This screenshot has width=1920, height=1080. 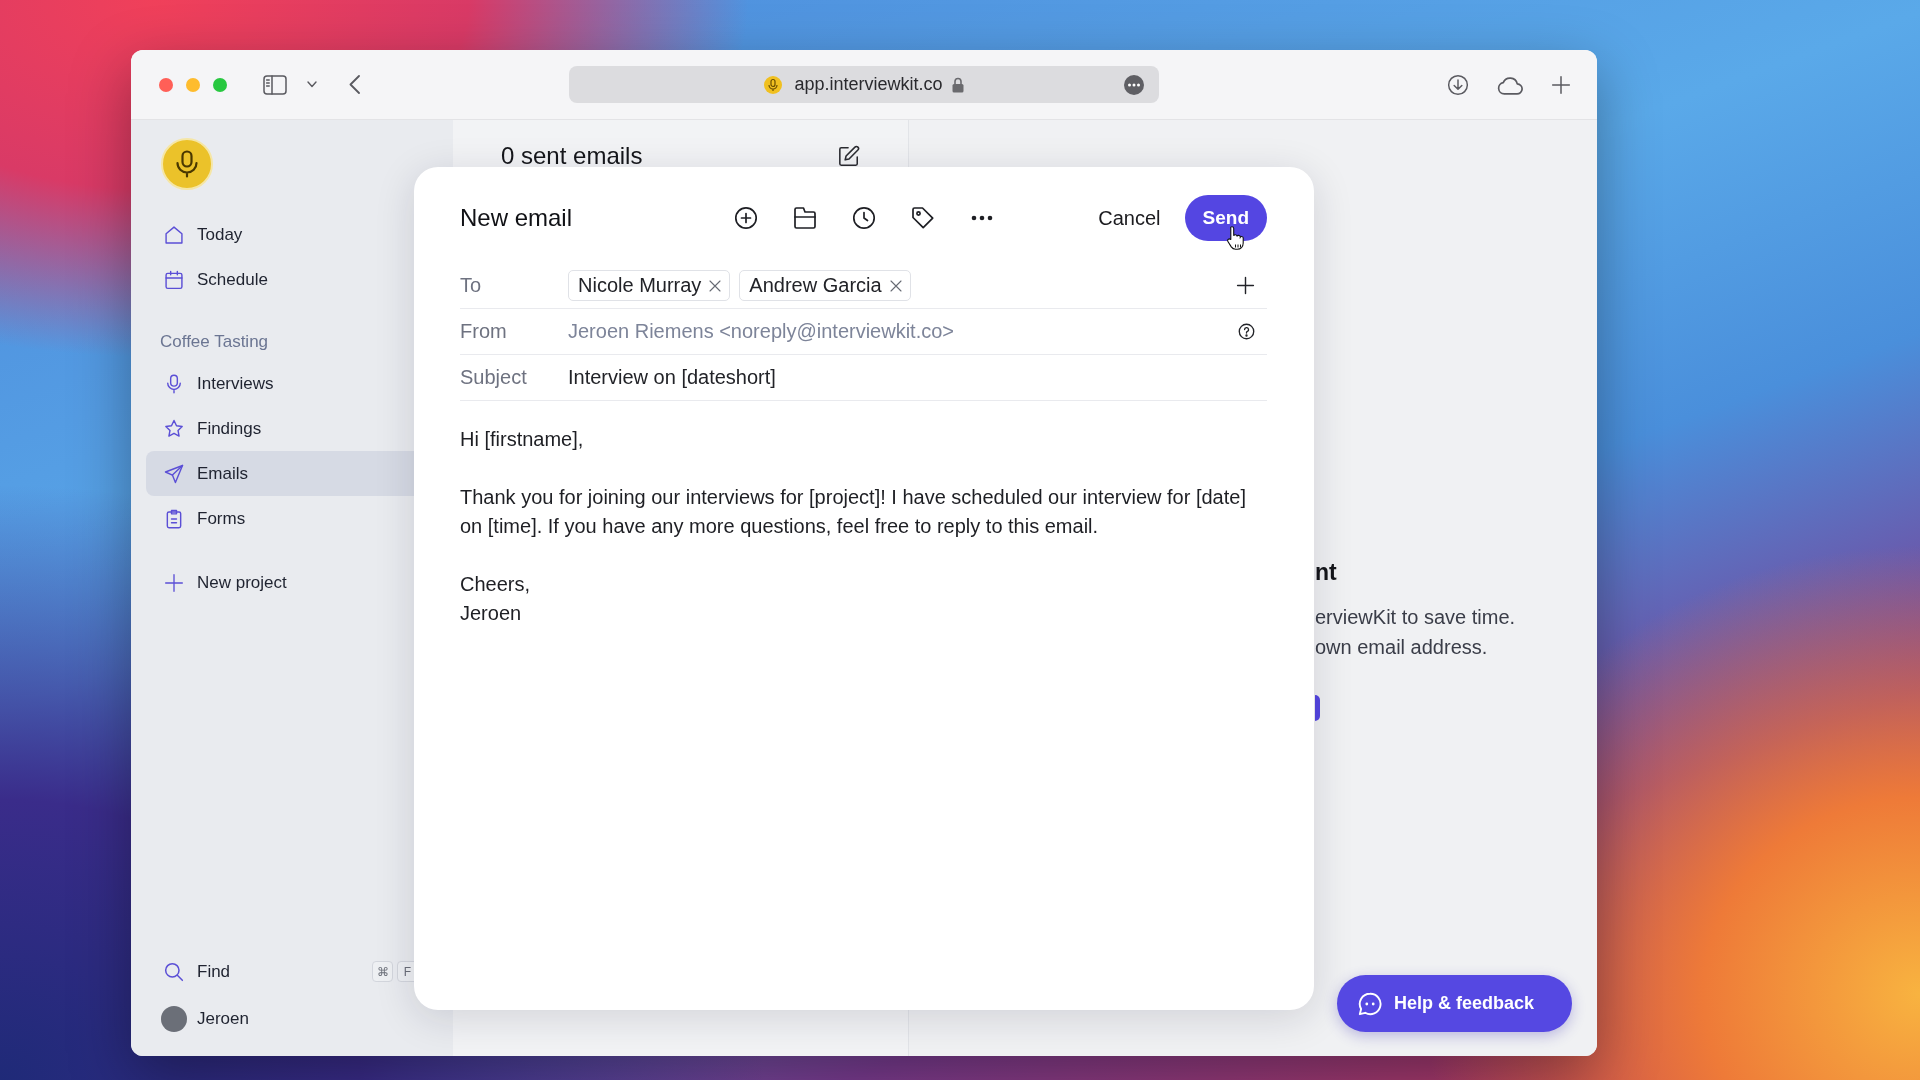 What do you see at coordinates (292, 582) in the screenshot?
I see `new-project-button: New project` at bounding box center [292, 582].